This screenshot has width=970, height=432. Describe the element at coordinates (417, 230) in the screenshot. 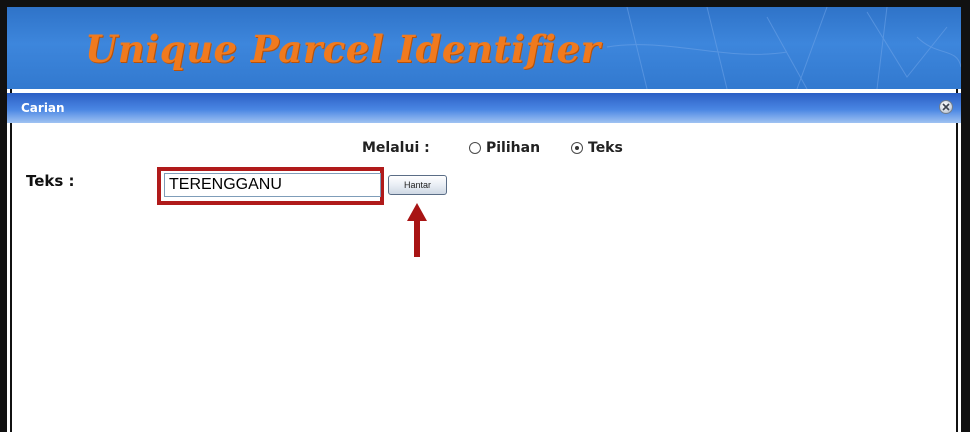

I see `up-arrow-icon` at that location.